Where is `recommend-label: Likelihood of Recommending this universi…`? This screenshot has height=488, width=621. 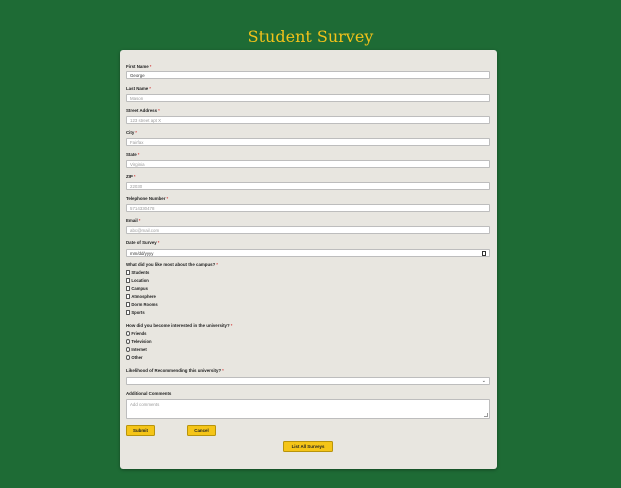 recommend-label: Likelihood of Recommending this universi… is located at coordinates (175, 370).